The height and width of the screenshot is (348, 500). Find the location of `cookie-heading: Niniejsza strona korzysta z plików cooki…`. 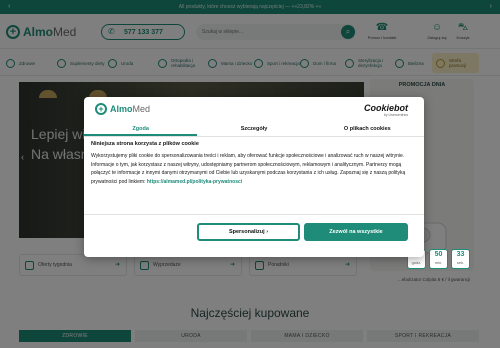

cookie-heading: Niniejsza strona korzysta z plików cooki… is located at coordinates (145, 144).